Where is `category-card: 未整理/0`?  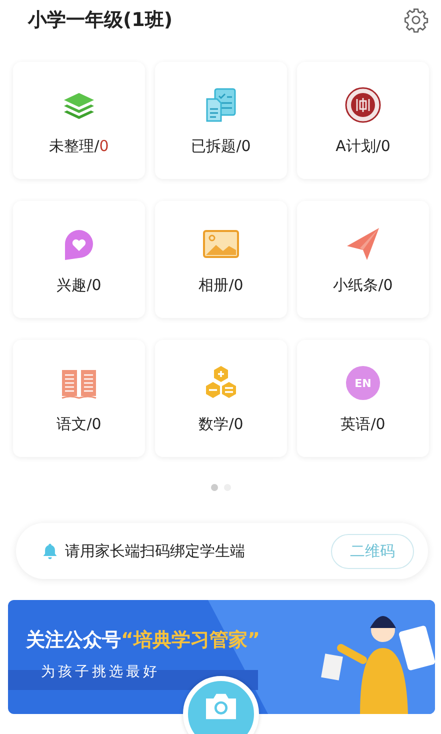
category-card: 未整理/0 is located at coordinates (79, 120).